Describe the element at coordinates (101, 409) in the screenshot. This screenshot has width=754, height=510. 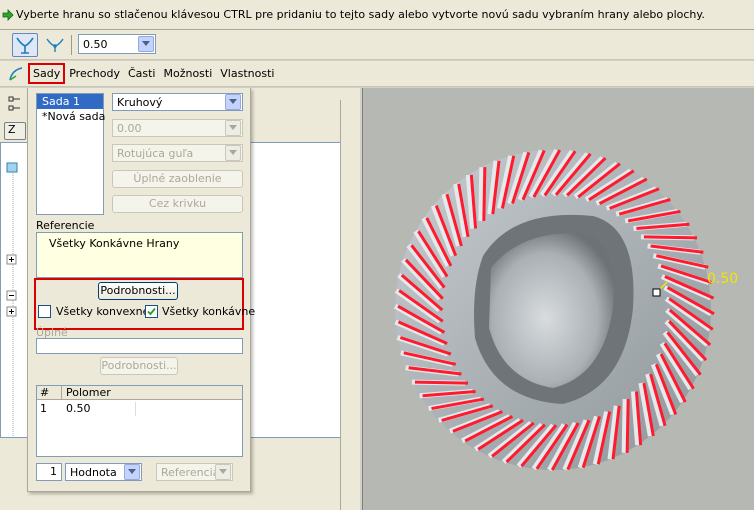
I see `row-radius: 0.50` at that location.